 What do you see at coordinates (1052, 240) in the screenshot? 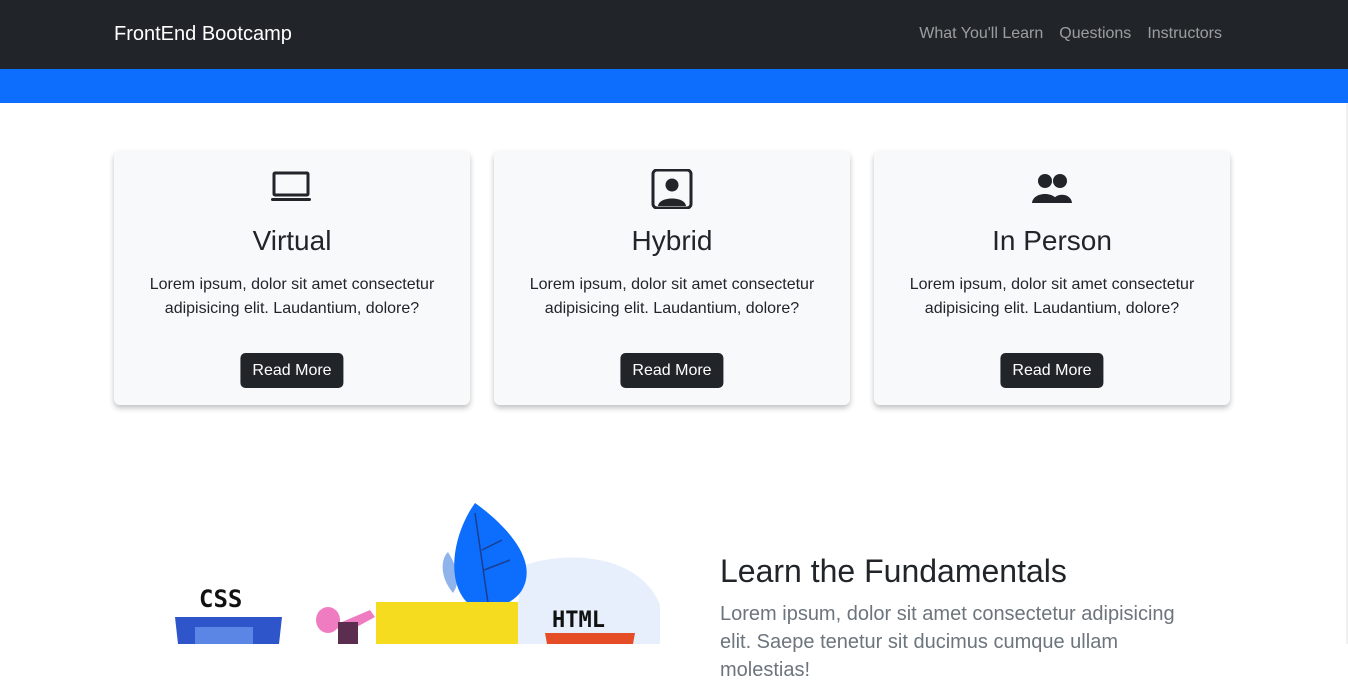
I see `card-title: In Person` at bounding box center [1052, 240].